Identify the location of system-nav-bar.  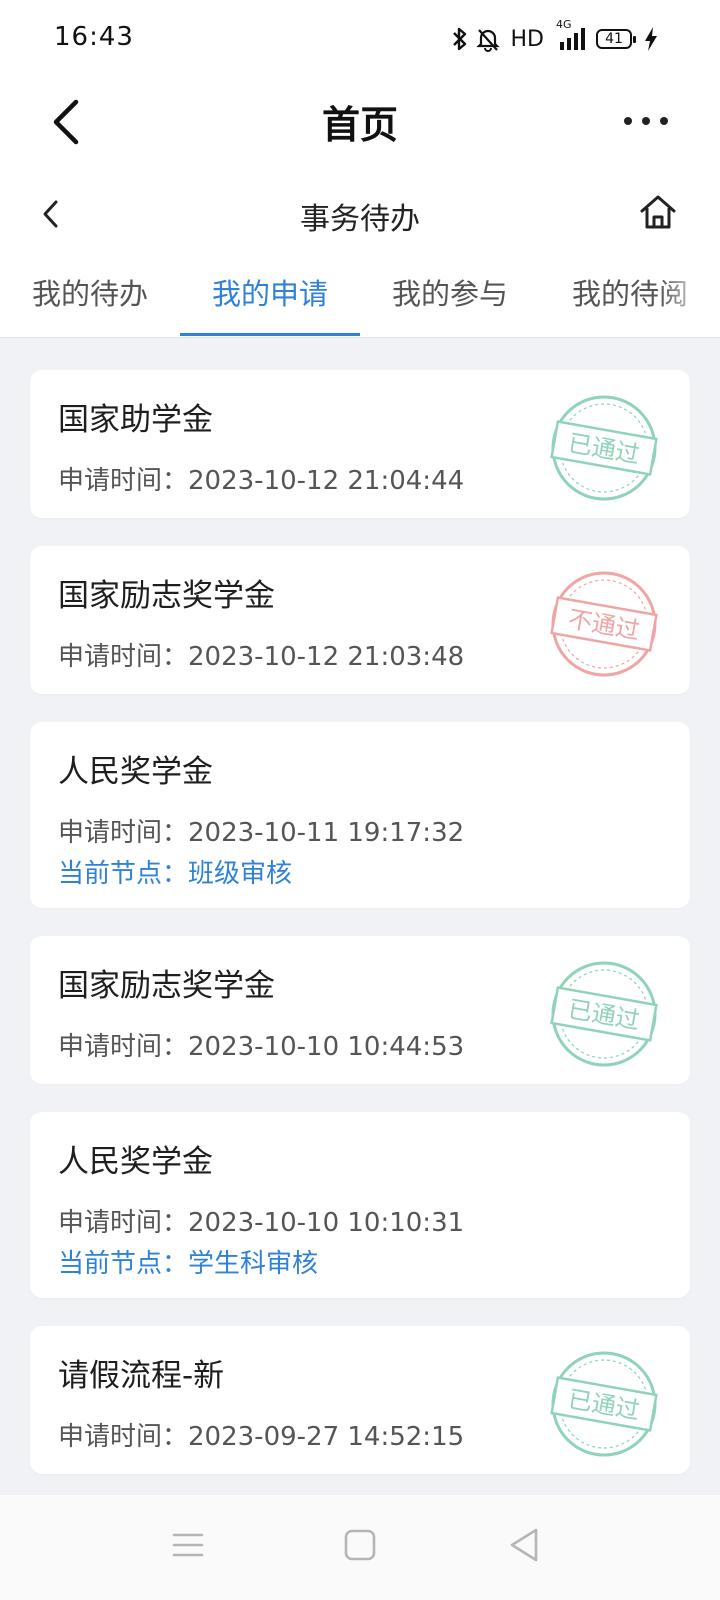
(360, 1547).